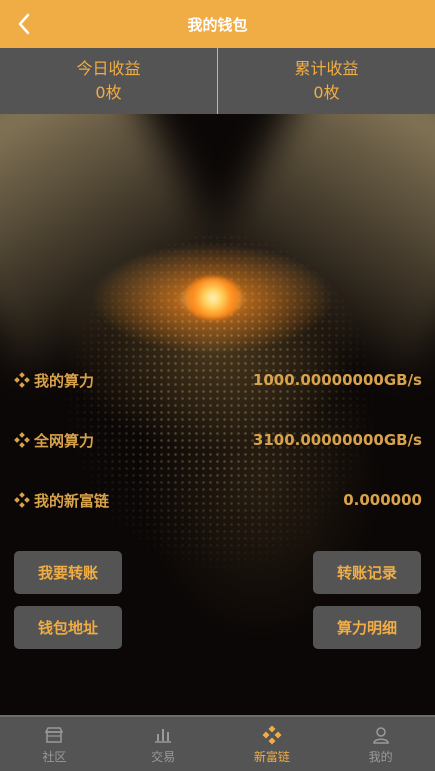  Describe the element at coordinates (382, 500) in the screenshot. I see `my-xinfu-chain-value: 0.000000` at that location.